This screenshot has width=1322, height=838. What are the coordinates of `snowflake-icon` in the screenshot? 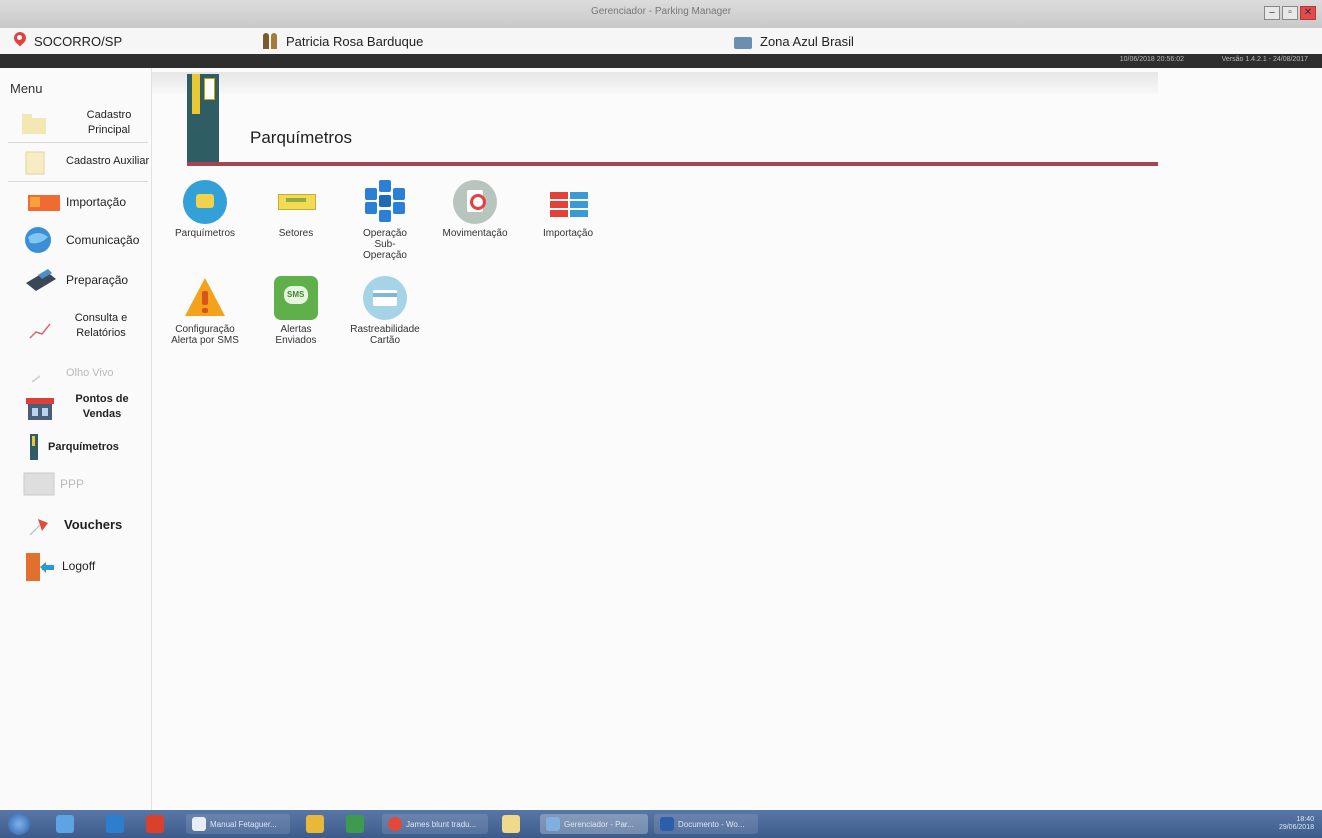 It's located at (385, 202).